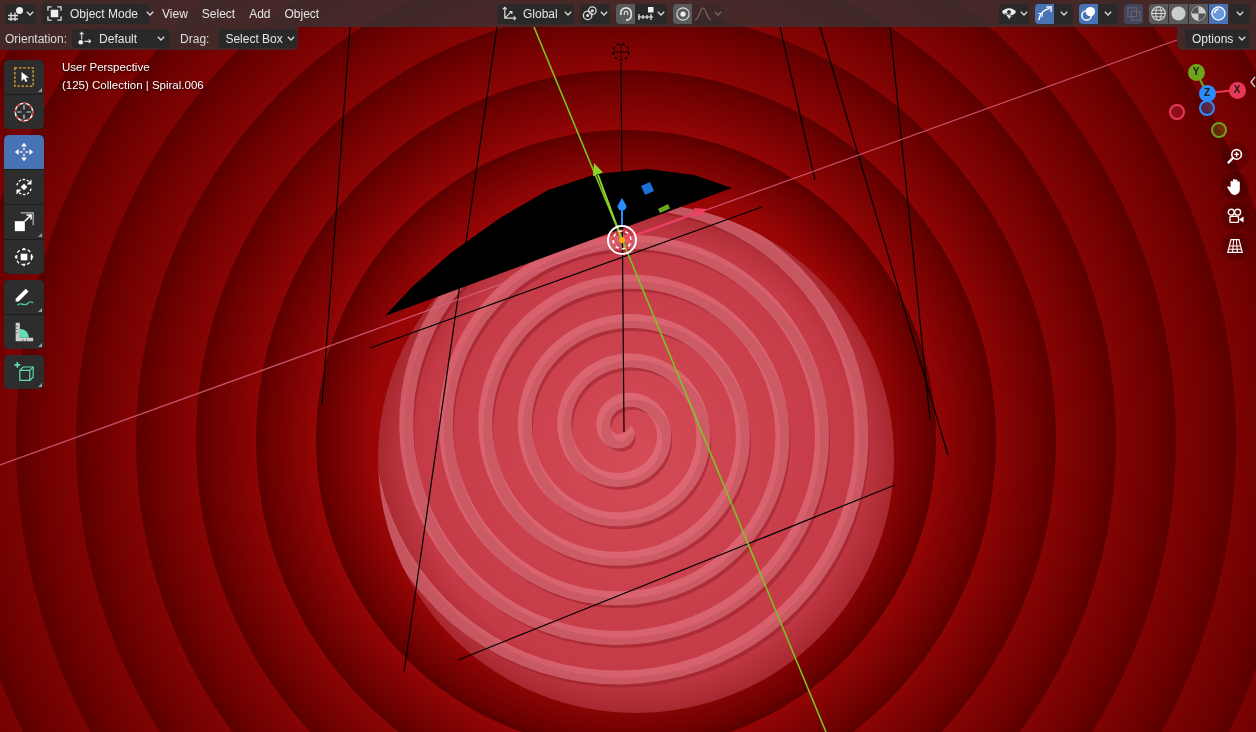 The image size is (1256, 732). What do you see at coordinates (121, 38) in the screenshot?
I see `orientation-default-dropdown: Default` at bounding box center [121, 38].